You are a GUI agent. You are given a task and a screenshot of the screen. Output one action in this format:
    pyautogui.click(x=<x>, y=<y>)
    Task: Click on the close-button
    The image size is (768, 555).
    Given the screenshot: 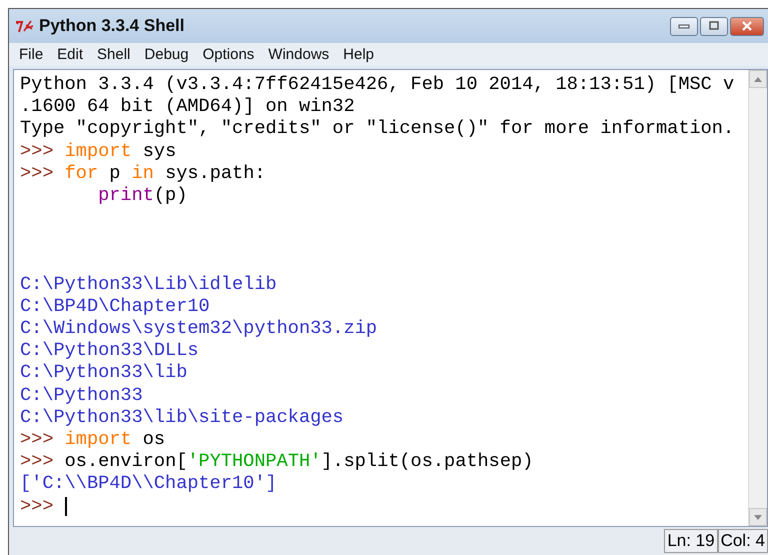 What is the action you would take?
    pyautogui.click(x=747, y=26)
    